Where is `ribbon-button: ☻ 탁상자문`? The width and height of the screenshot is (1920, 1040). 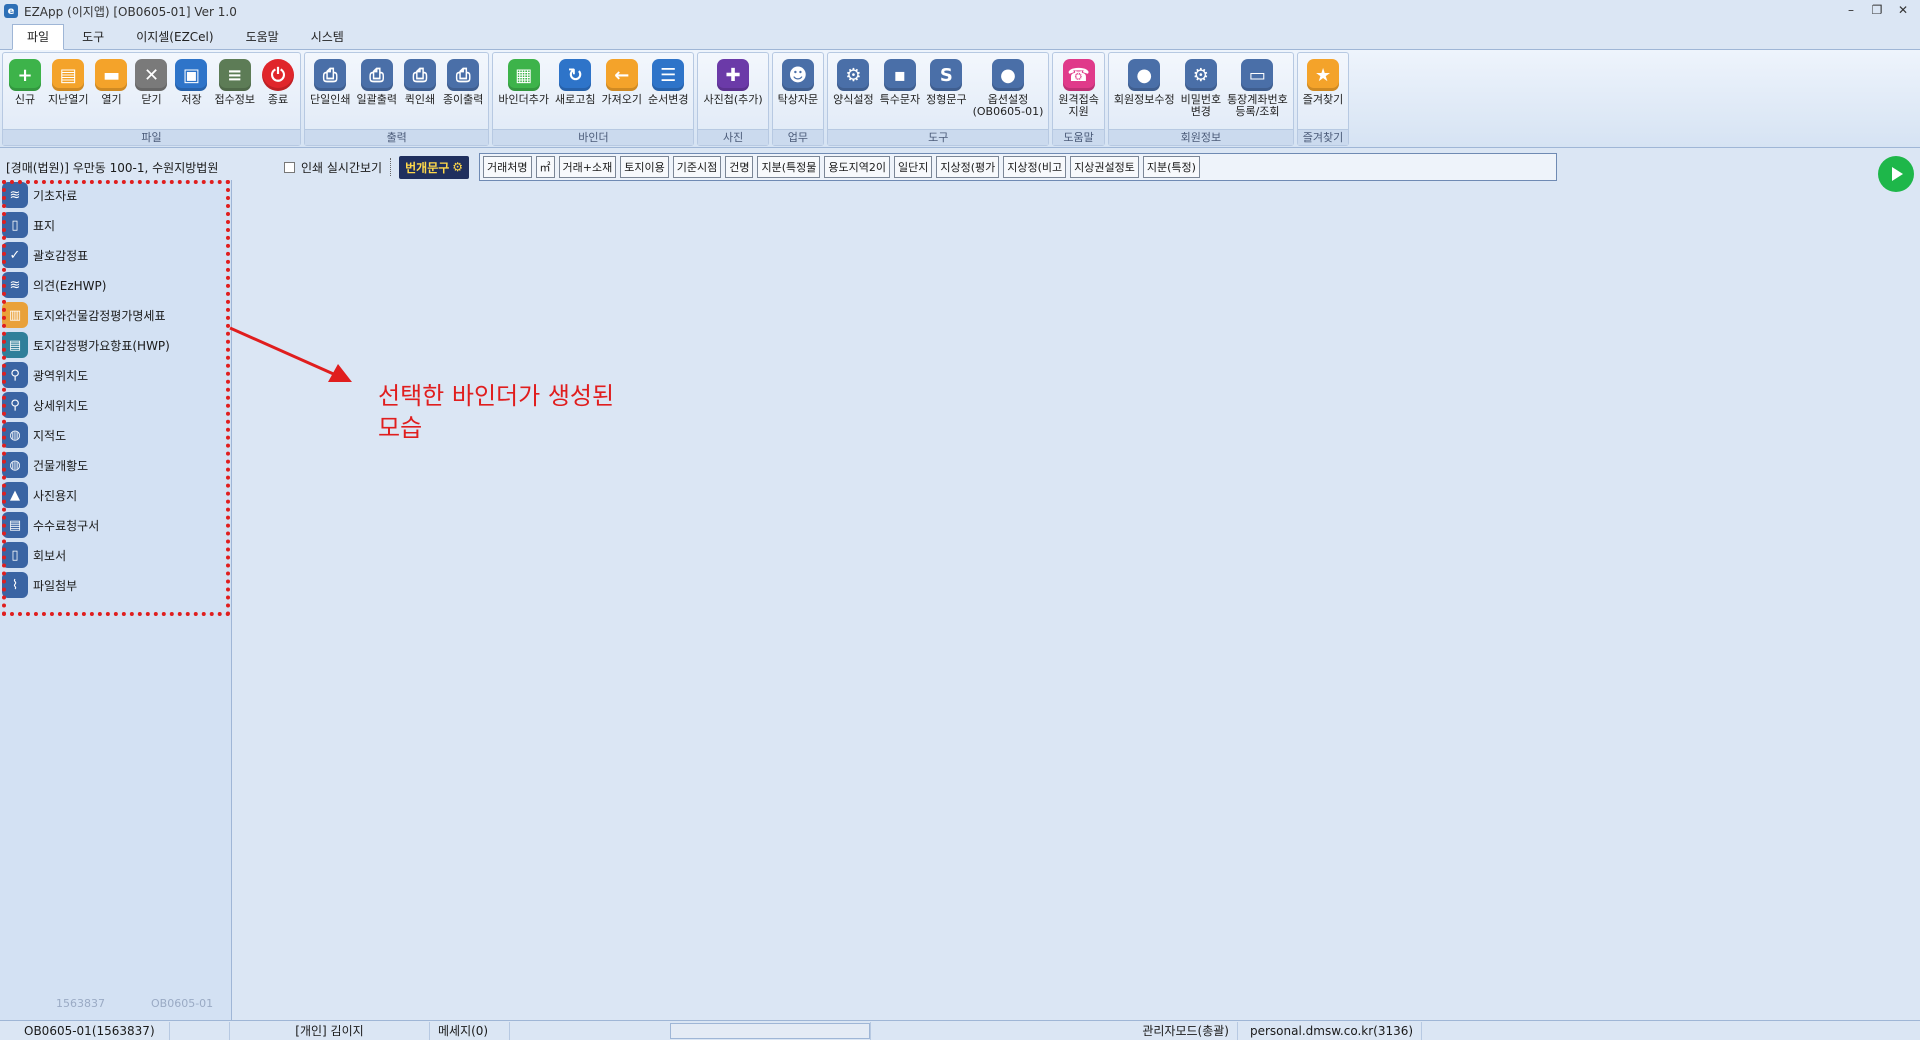 ribbon-button: ☻ 탁상자문 is located at coordinates (798, 92).